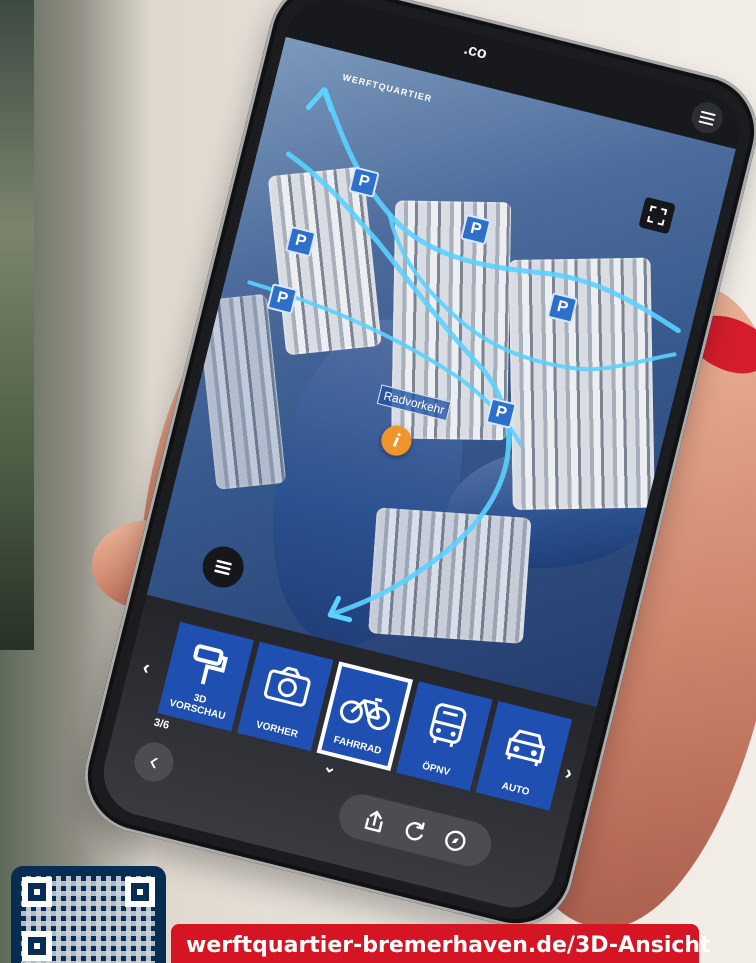 This screenshot has height=963, width=756. I want to click on qr-code, so click(88, 914).